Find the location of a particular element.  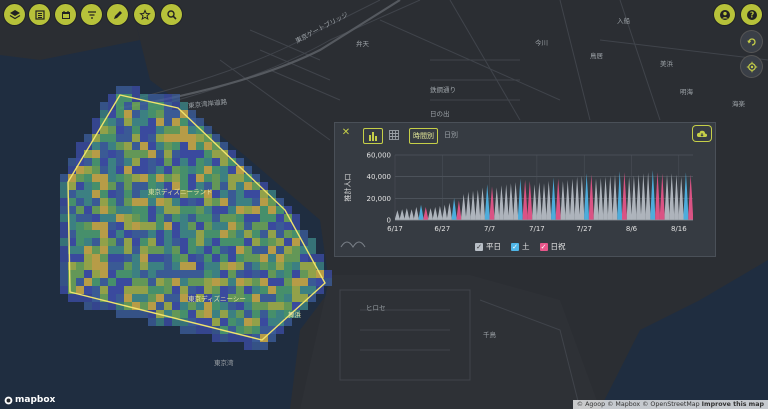

star-icon is located at coordinates (144, 14).